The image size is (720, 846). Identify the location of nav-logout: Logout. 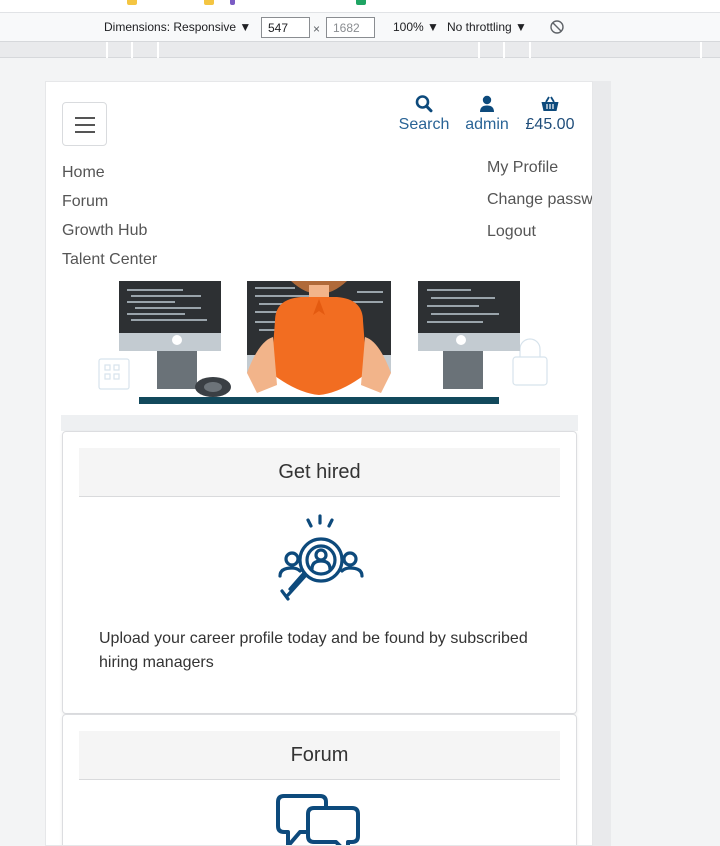
(539, 238).